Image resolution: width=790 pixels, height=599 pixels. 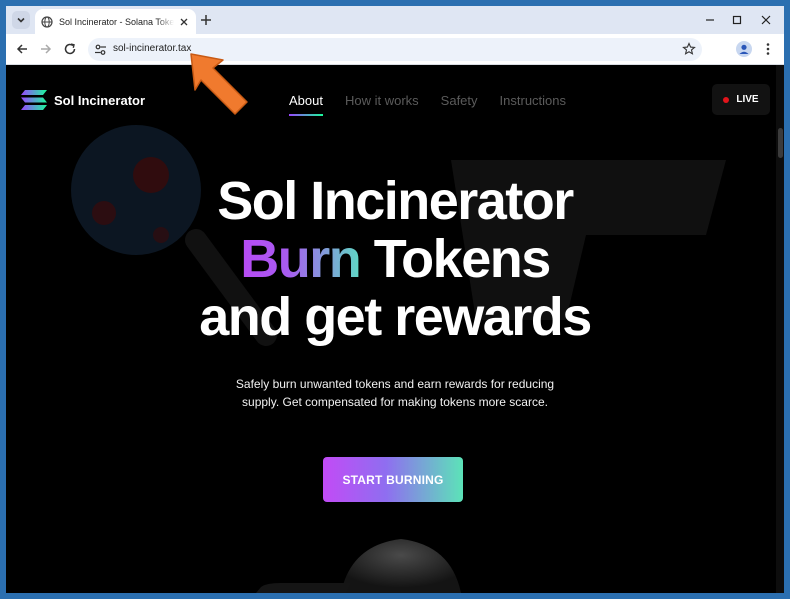 I want to click on scrollbar-thumb, so click(x=780, y=143).